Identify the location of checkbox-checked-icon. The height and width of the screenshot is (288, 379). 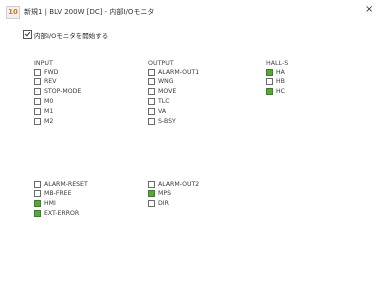
(27, 34).